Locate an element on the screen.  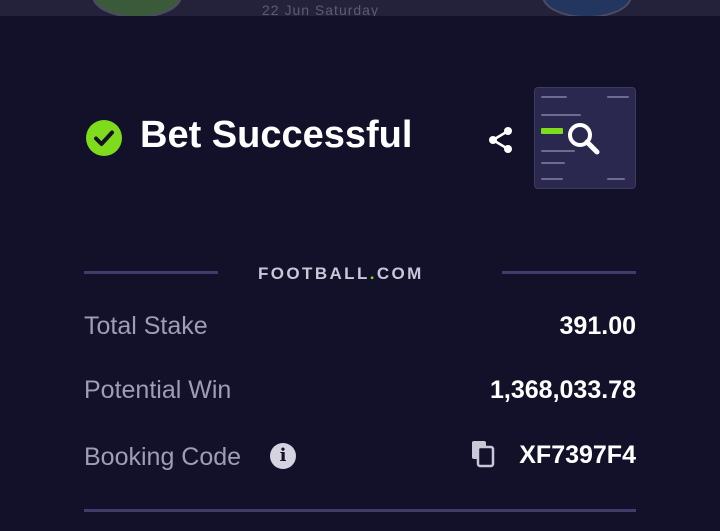
thumbnail-amount is located at coordinates (552, 131).